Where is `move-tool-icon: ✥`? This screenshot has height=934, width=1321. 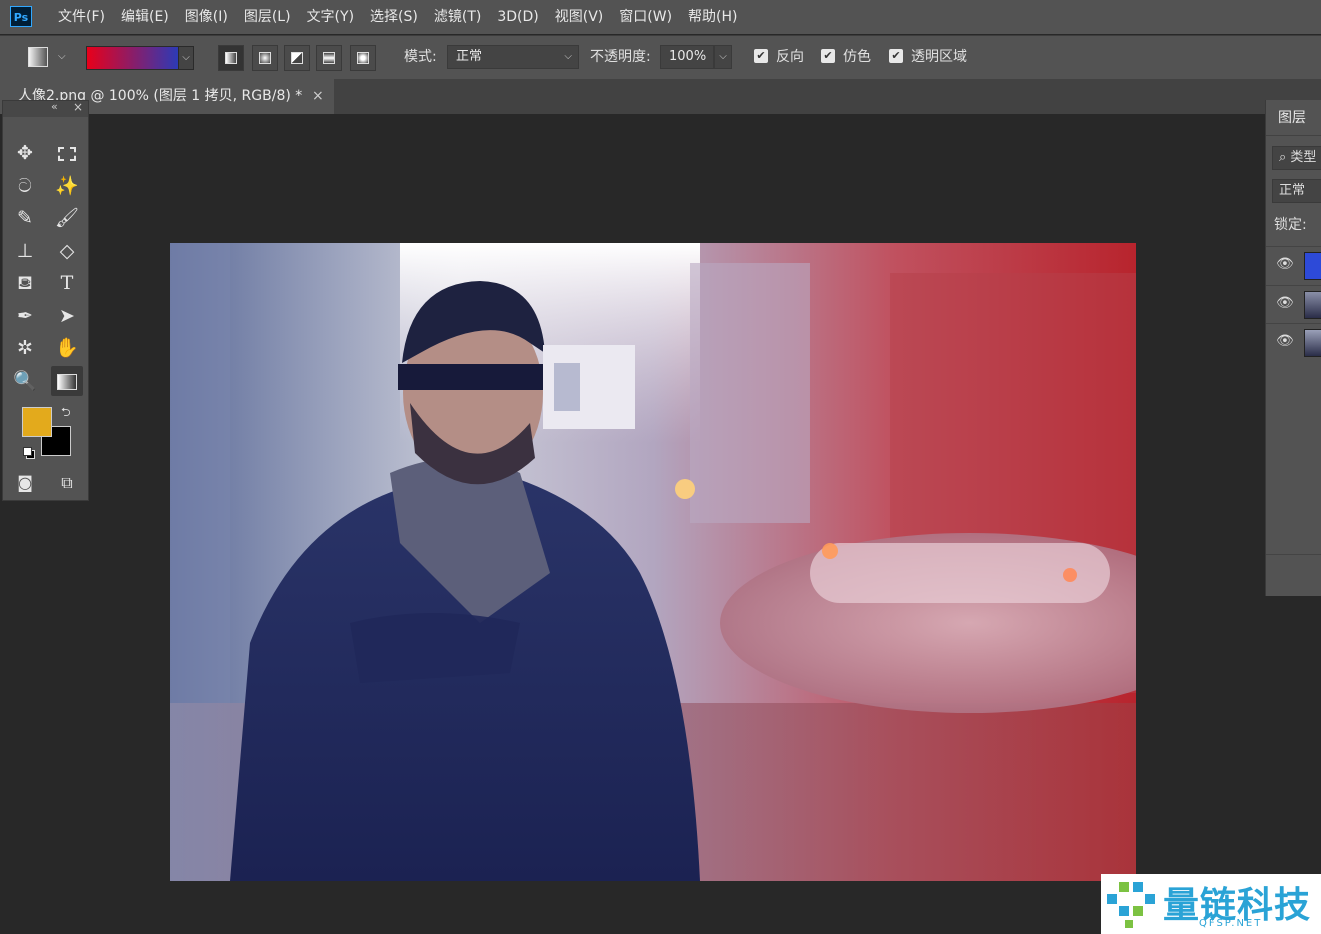 move-tool-icon: ✥ is located at coordinates (25, 153).